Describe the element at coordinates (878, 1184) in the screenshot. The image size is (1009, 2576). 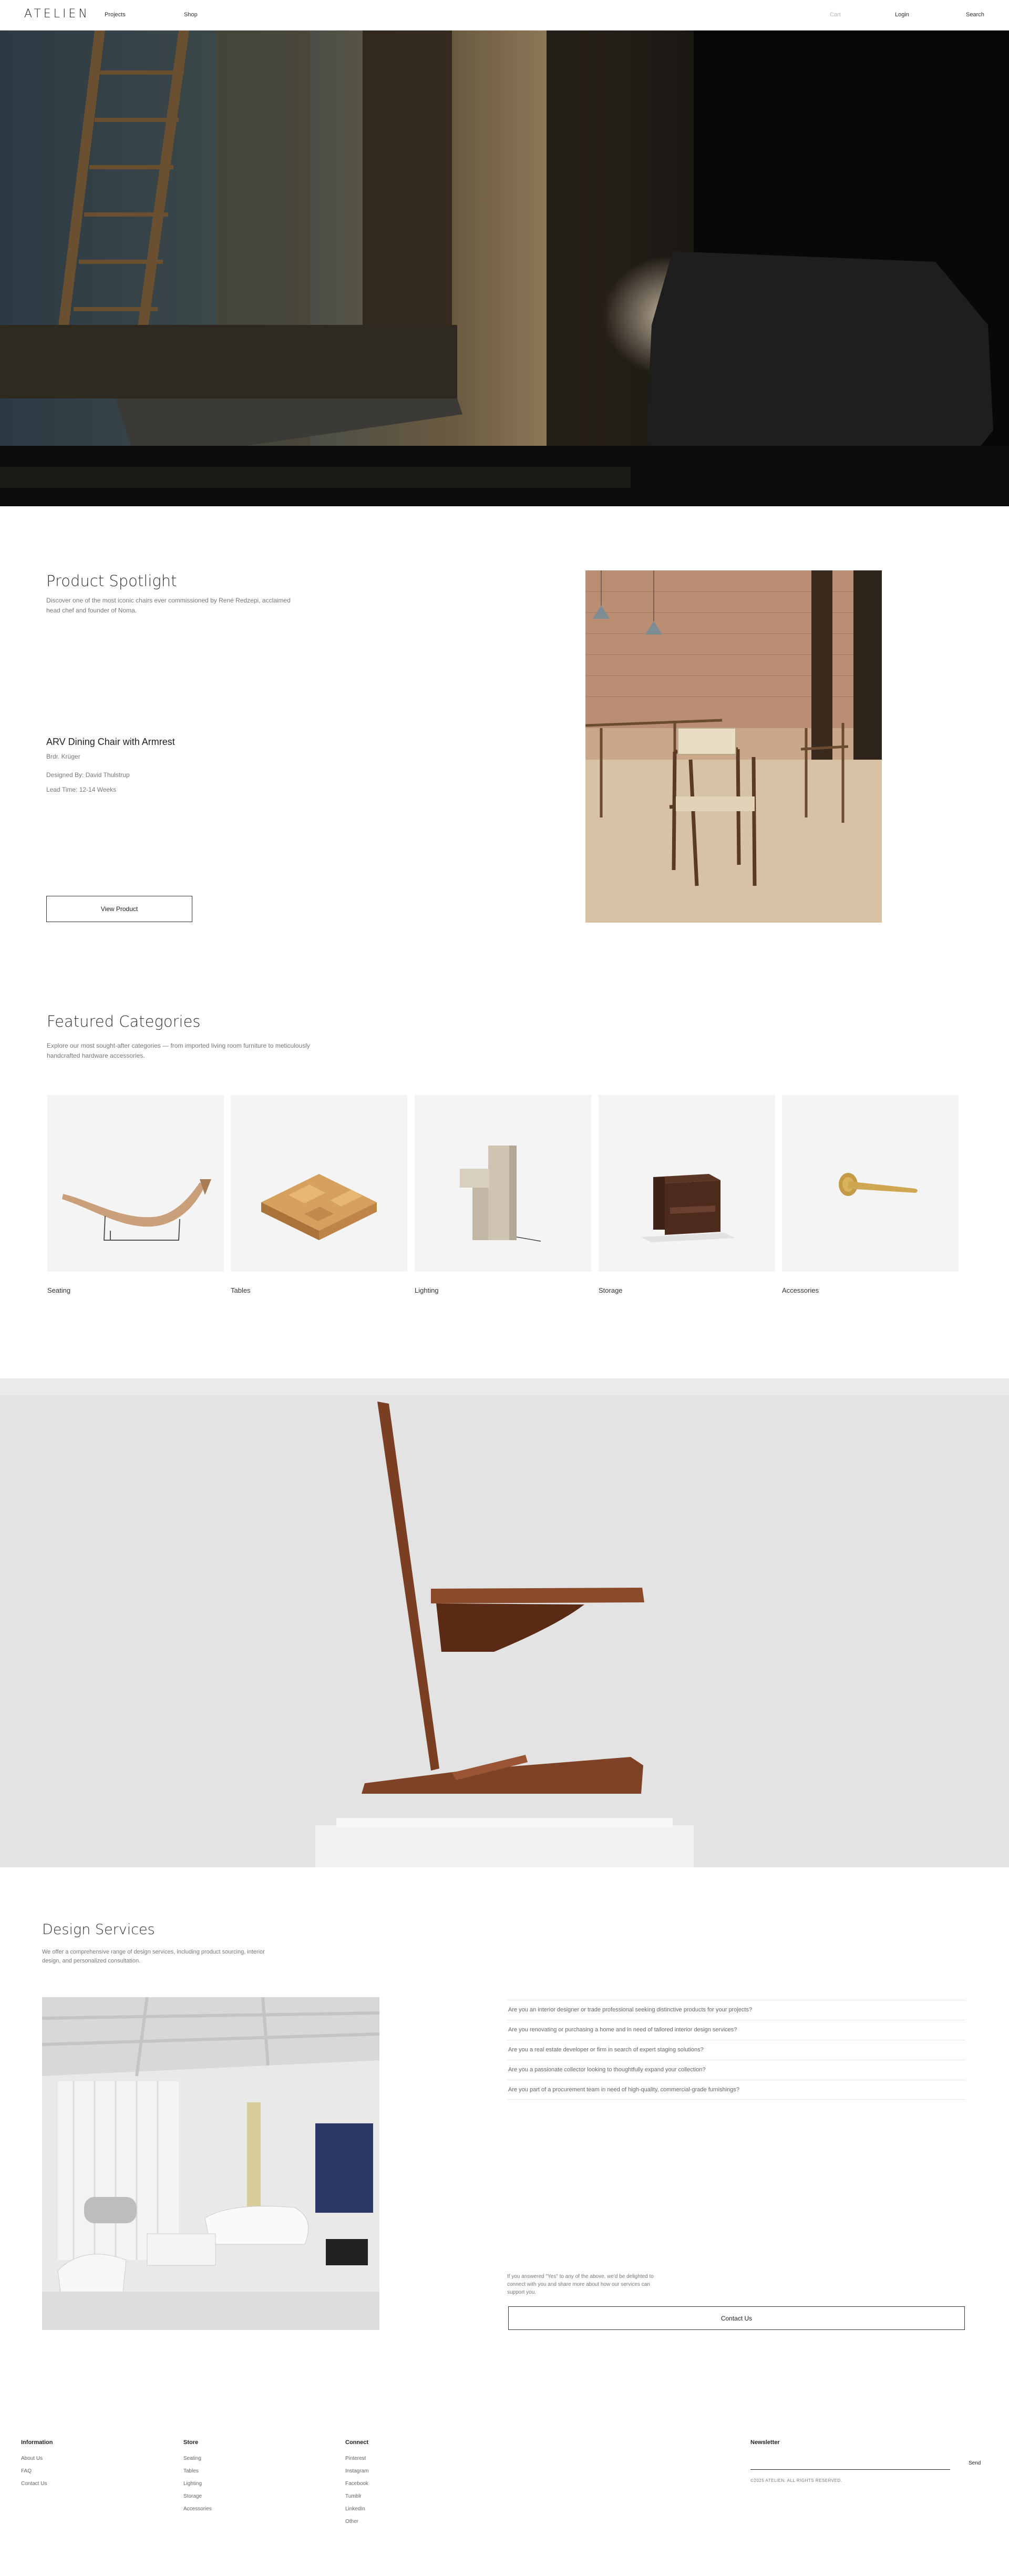
I see `door-handle-image` at that location.